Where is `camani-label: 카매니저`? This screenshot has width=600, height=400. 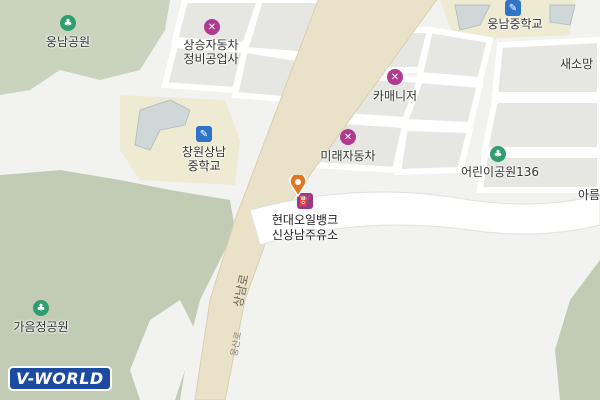 camani-label: 카매니저 is located at coordinates (395, 96).